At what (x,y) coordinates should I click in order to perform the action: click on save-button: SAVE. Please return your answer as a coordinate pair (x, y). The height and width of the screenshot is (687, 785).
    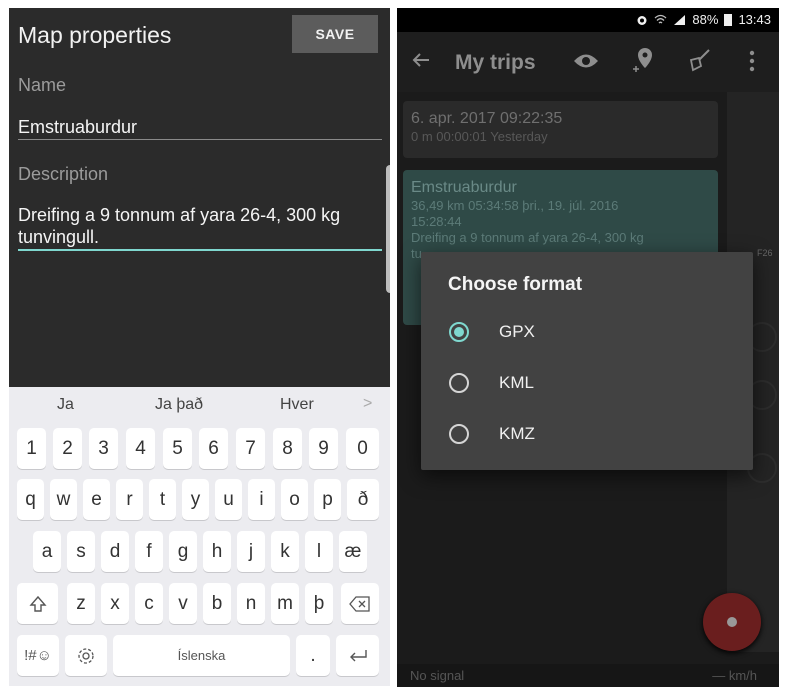
    Looking at the image, I should click on (335, 34).